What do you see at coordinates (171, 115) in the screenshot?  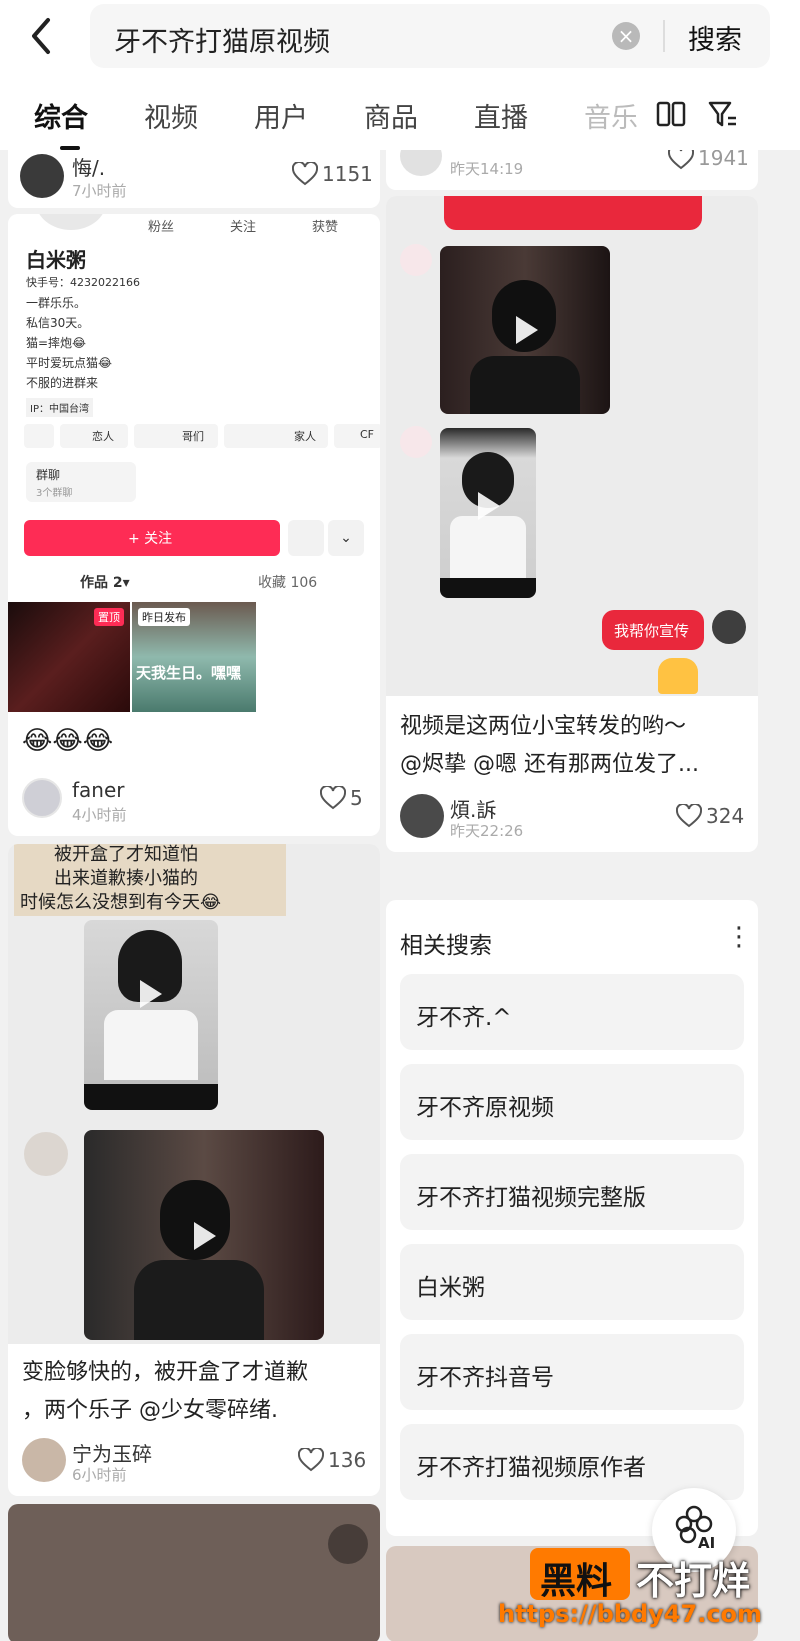 I see `tab-video: 视频` at bounding box center [171, 115].